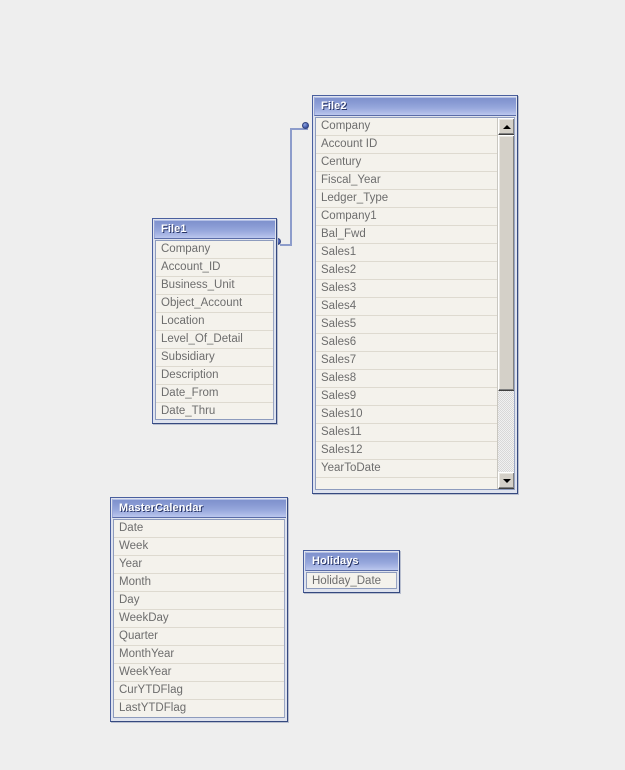  Describe the element at coordinates (506, 263) in the screenshot. I see `scrollbar-thumb` at that location.